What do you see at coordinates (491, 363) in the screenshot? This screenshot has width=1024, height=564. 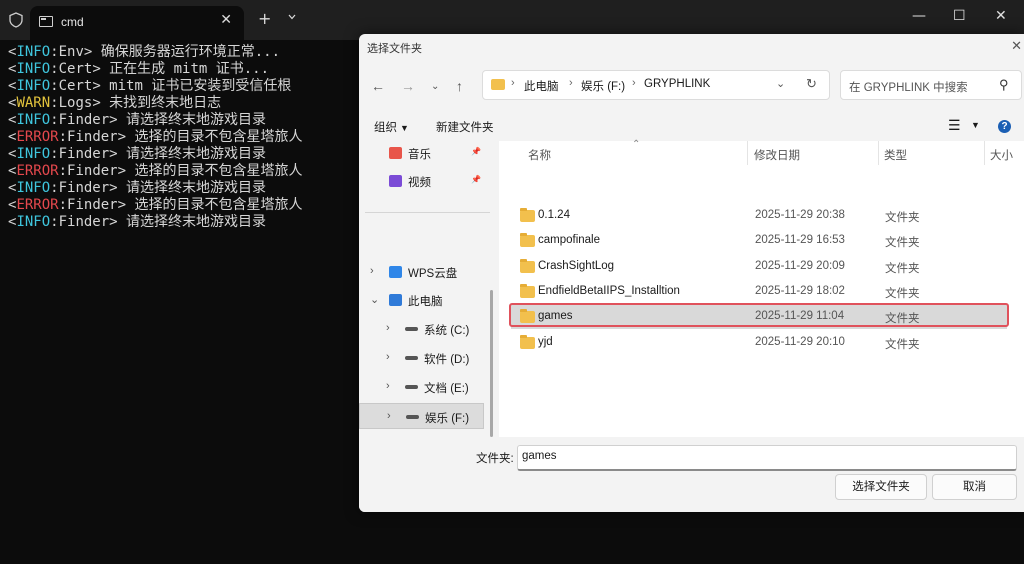 I see `scrollbar` at bounding box center [491, 363].